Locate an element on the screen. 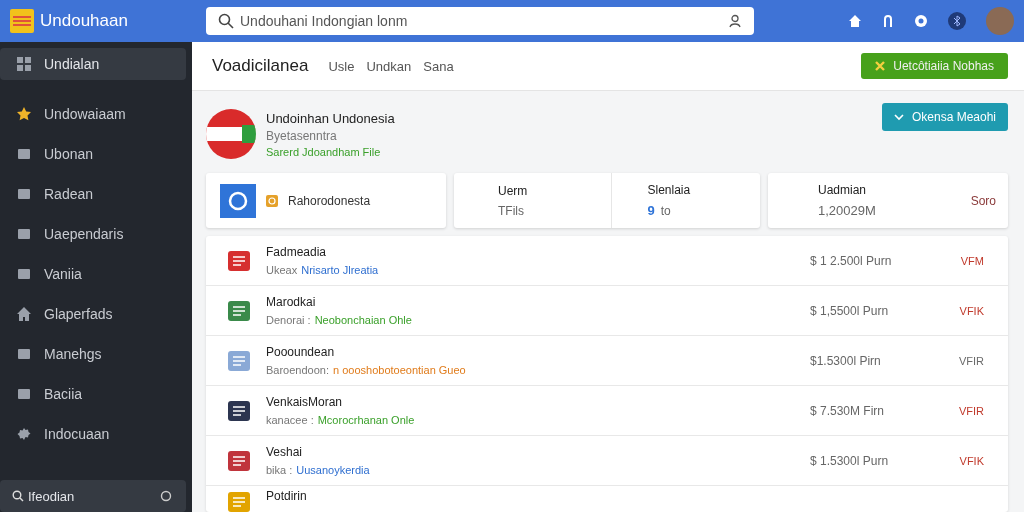 The width and height of the screenshot is (1024, 512). settings-icon is located at coordinates (24, 434).